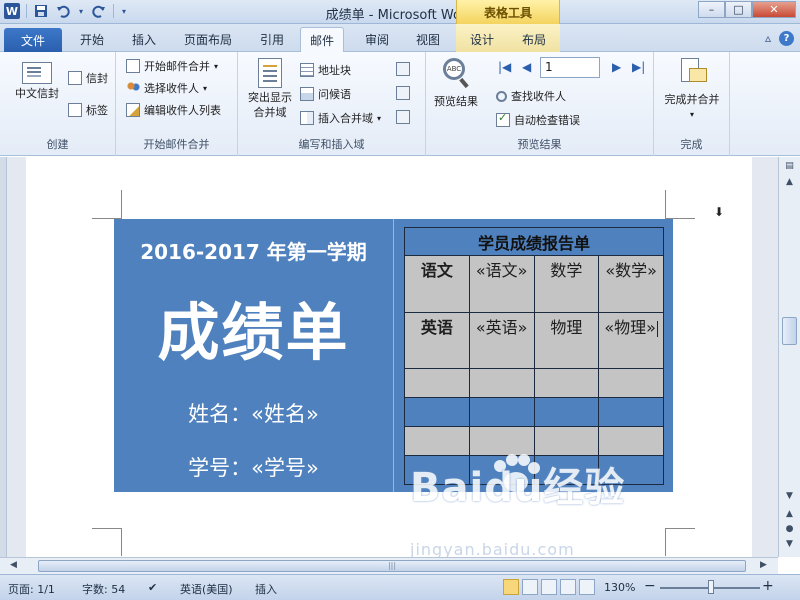 This screenshot has width=800, height=600. What do you see at coordinates (534, 39) in the screenshot?
I see `tab-layout: 布局` at bounding box center [534, 39].